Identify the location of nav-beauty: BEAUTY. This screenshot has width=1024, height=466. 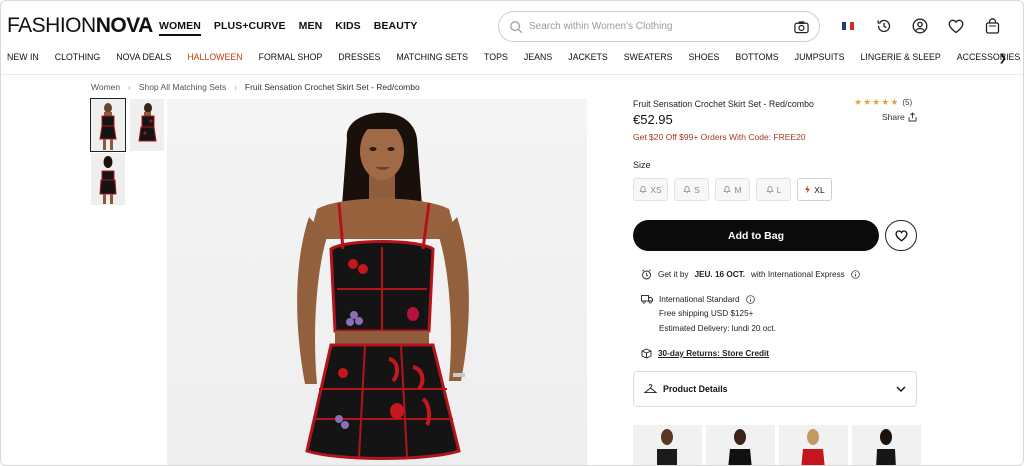
(396, 28).